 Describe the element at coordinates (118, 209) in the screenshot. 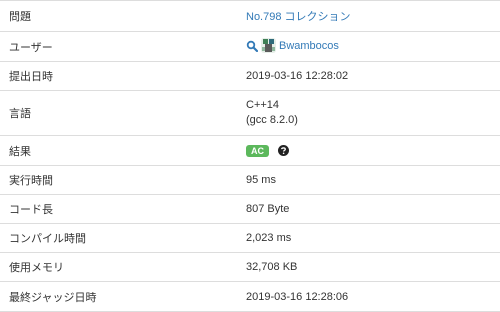

I see `code-length-label: コード長` at that location.